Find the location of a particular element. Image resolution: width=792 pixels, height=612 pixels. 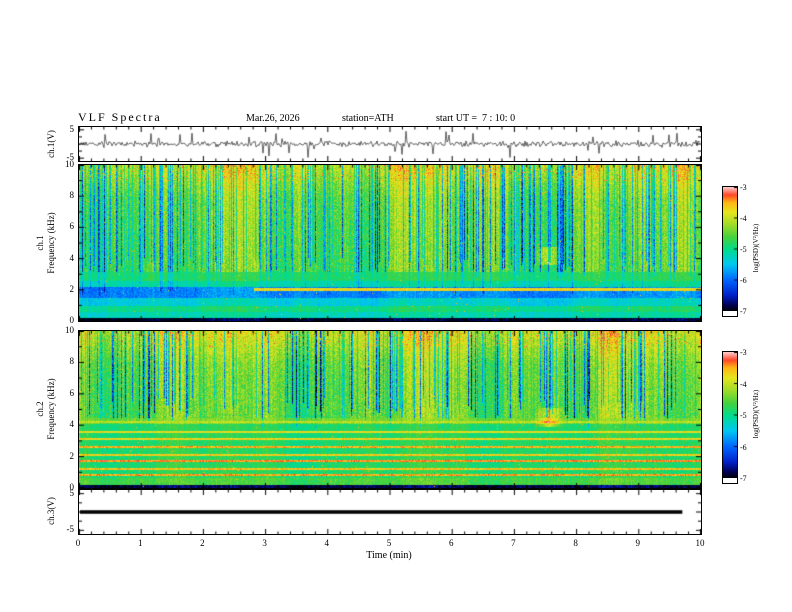

ch1-colorbar is located at coordinates (730, 251).